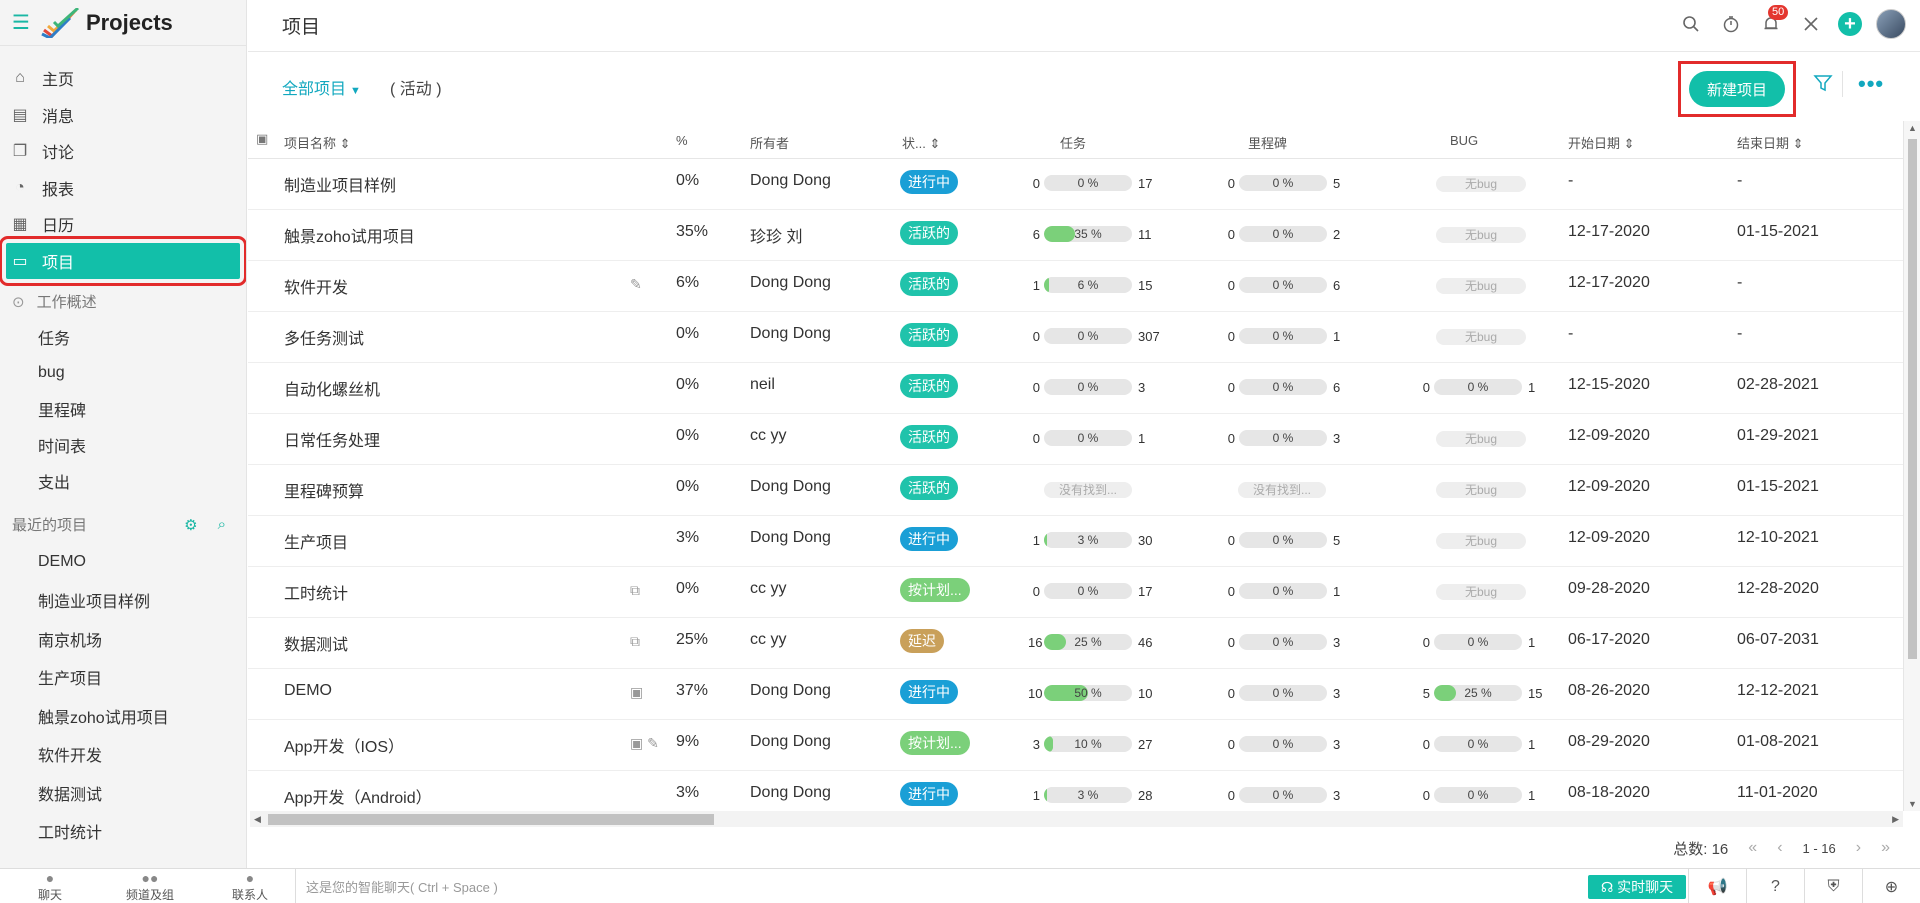 This screenshot has height=903, width=1920. I want to click on recent-project-item: 触景zoho试用项目, so click(123, 716).